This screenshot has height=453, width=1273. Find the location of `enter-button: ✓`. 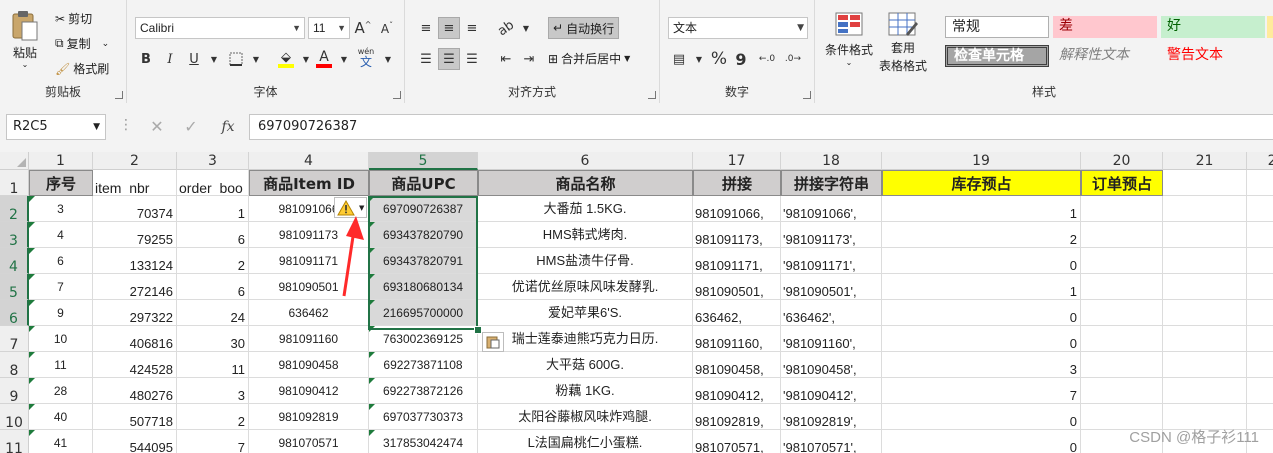

enter-button: ✓ is located at coordinates (191, 127).